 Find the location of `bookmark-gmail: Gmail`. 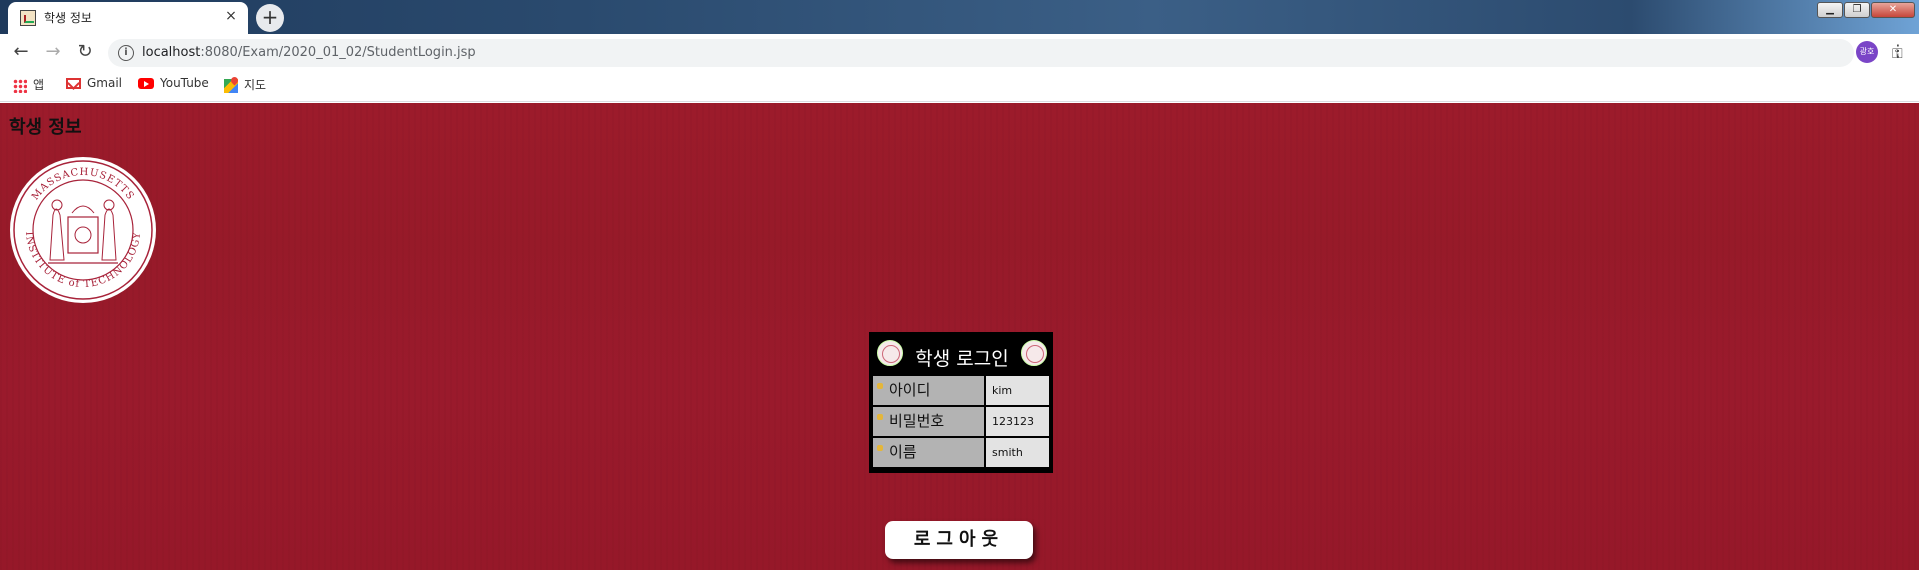

bookmark-gmail: Gmail is located at coordinates (94, 86).